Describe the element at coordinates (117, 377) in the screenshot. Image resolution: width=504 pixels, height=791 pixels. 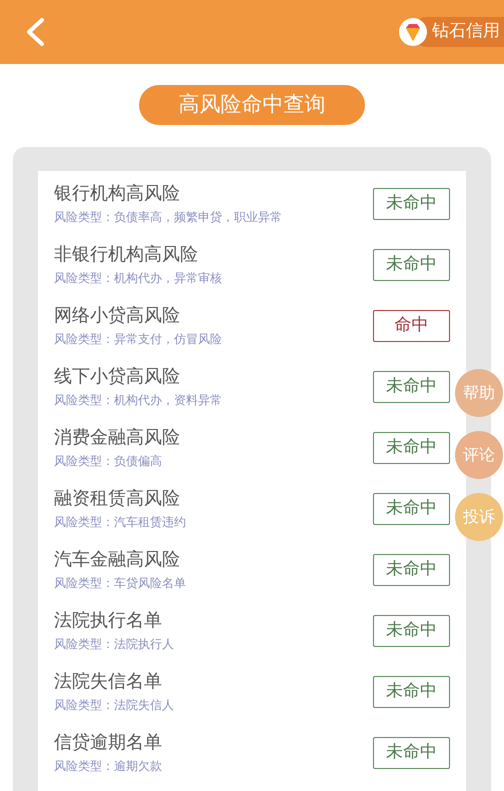
I see `risk-name: 线下小贷高风险` at that location.